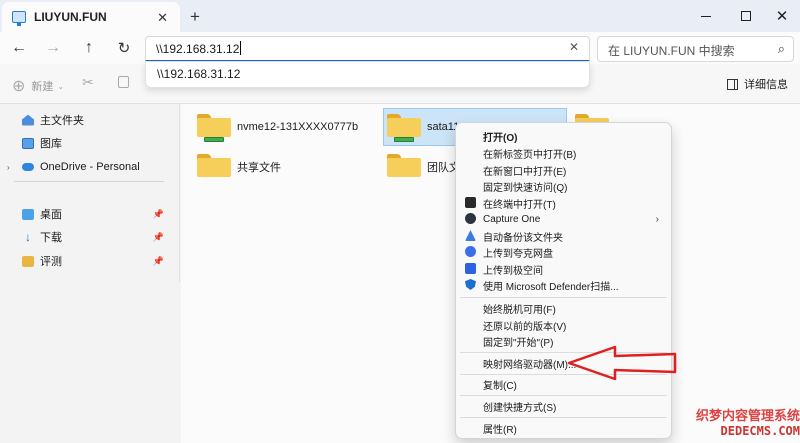 The image size is (800, 443). What do you see at coordinates (287, 167) in the screenshot?
I see `folder-item: 共享文件` at bounding box center [287, 167].